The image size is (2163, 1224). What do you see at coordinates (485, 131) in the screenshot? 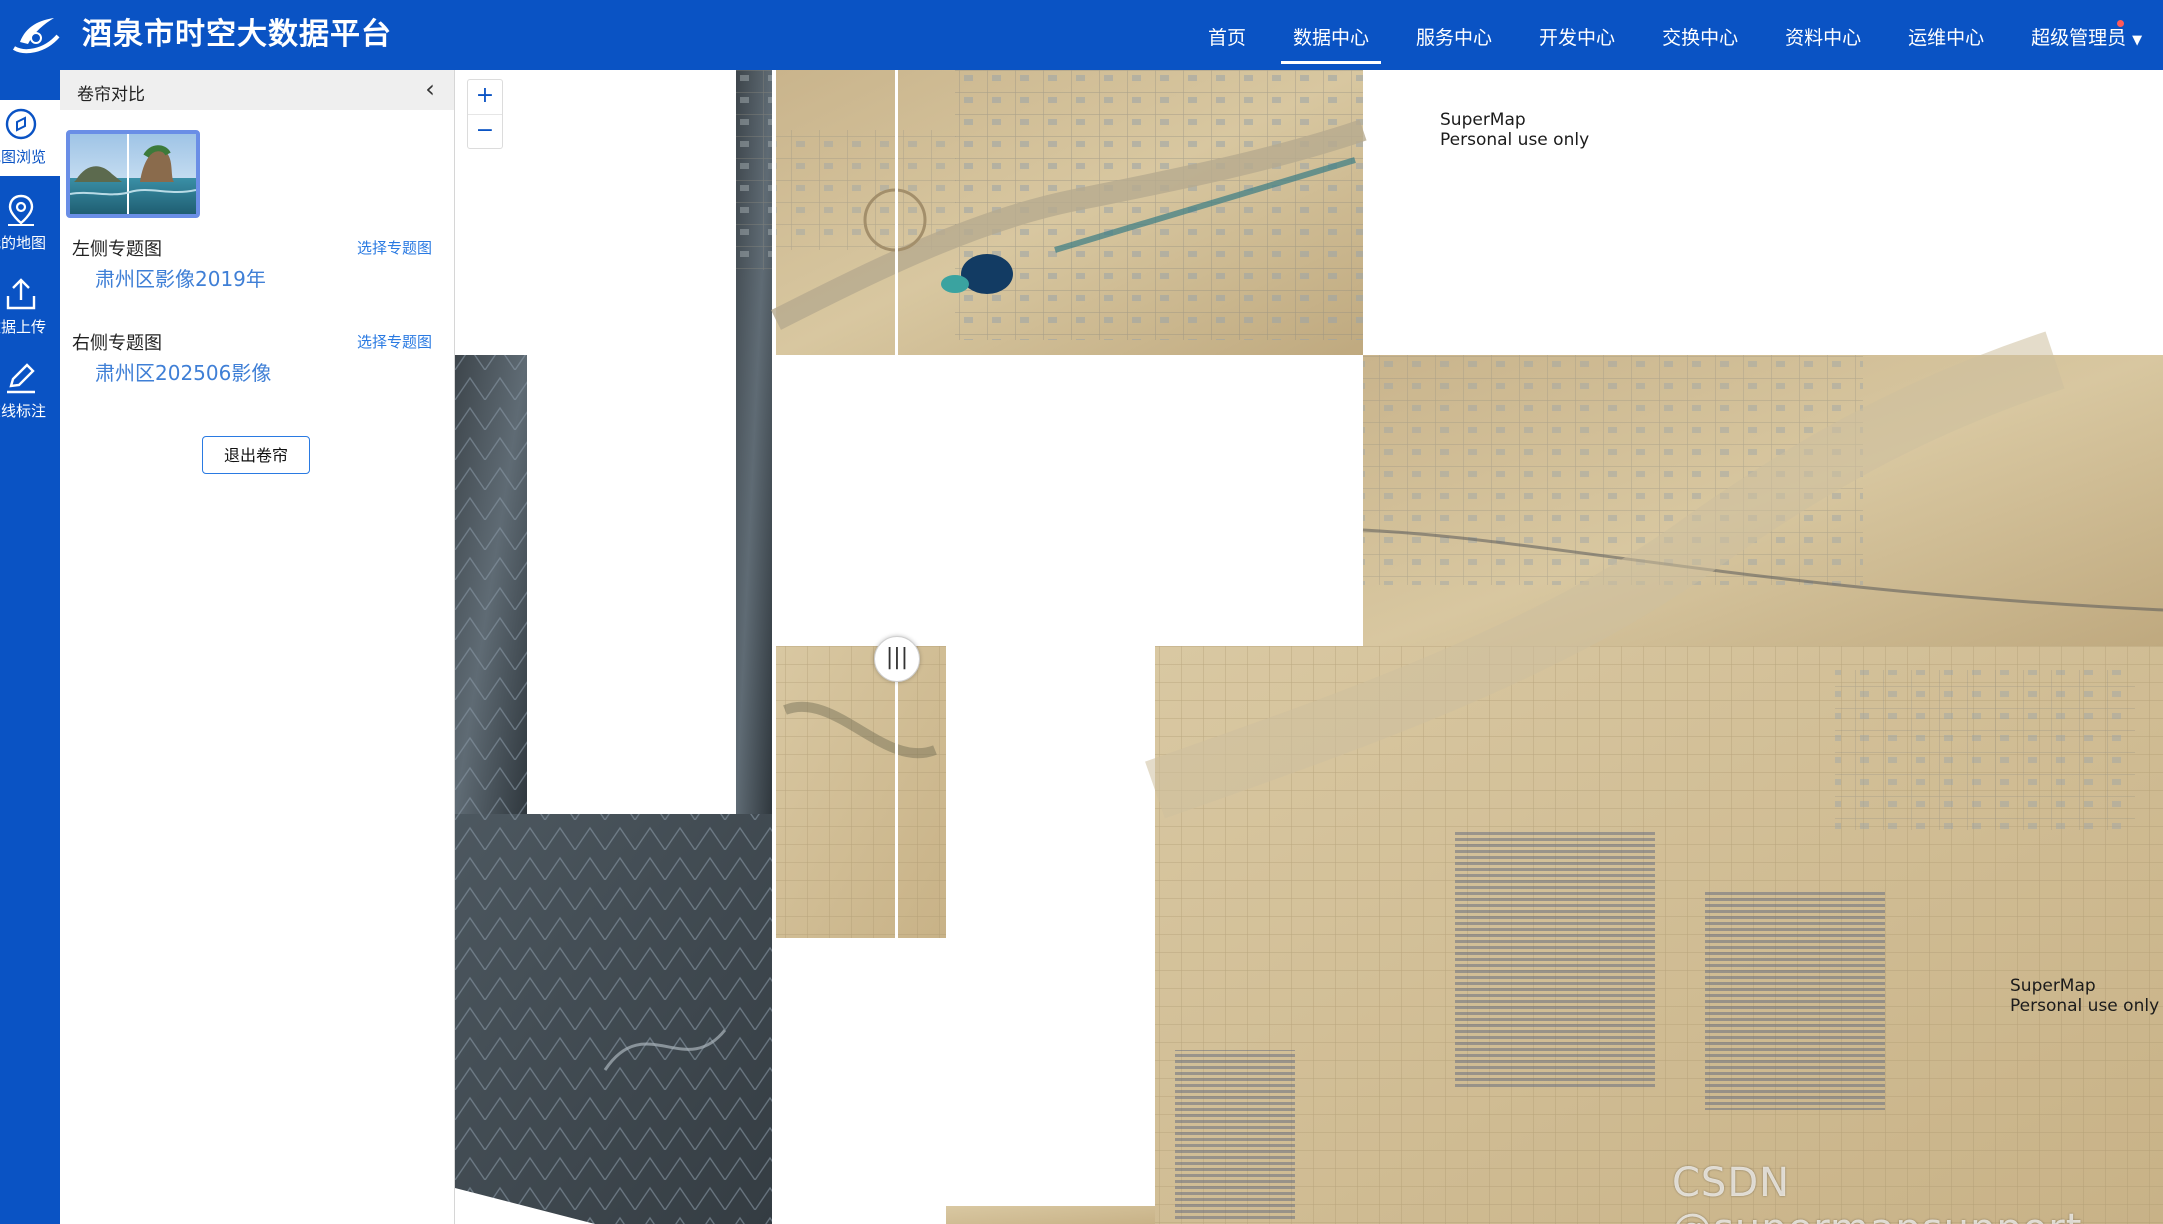
I see `zoom-out-button: −` at bounding box center [485, 131].